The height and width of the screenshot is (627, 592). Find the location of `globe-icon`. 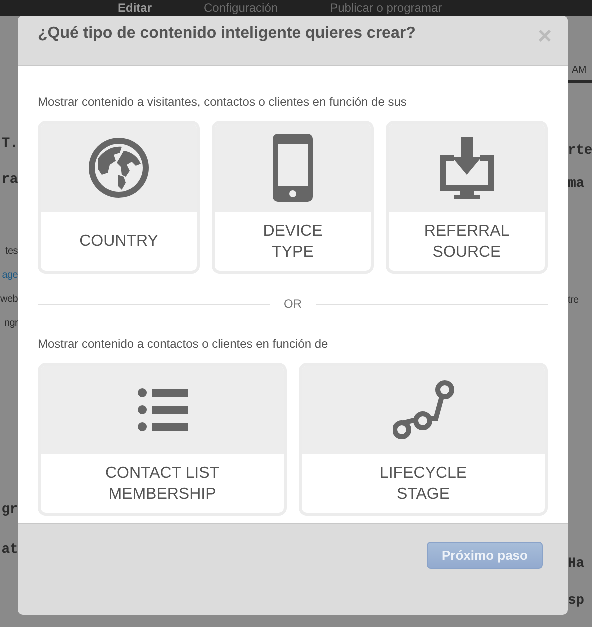

globe-icon is located at coordinates (119, 168).